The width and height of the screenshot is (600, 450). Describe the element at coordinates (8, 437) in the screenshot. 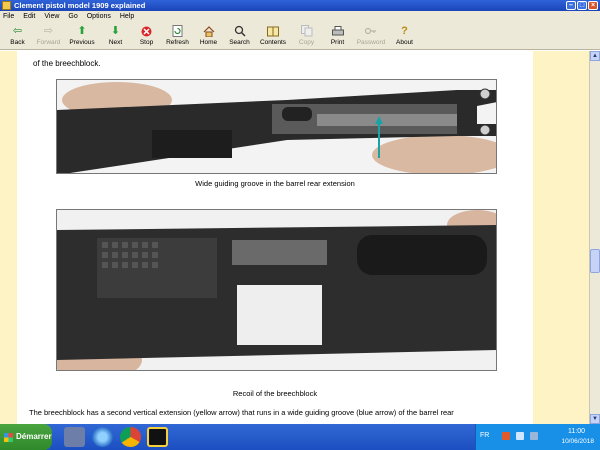

I see `windows-flag-icon` at that location.